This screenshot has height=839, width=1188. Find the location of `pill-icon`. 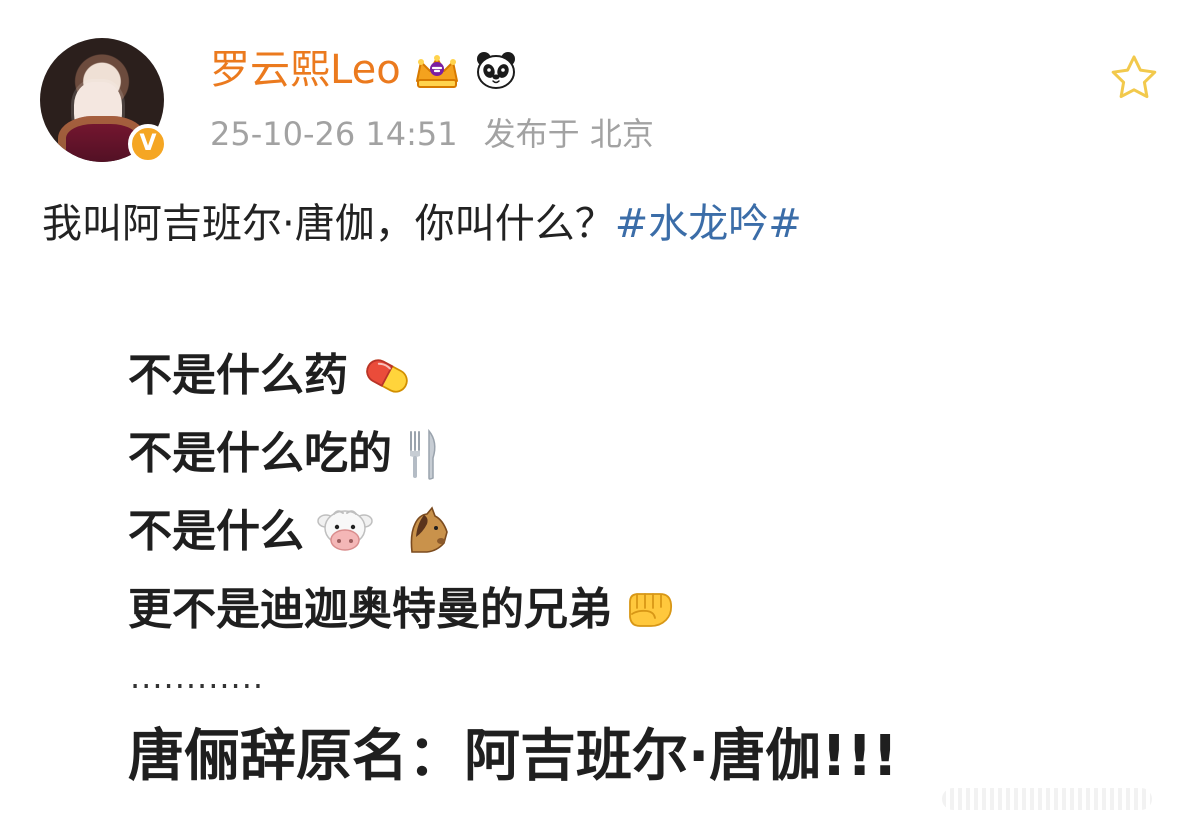

pill-icon is located at coordinates (387, 376).